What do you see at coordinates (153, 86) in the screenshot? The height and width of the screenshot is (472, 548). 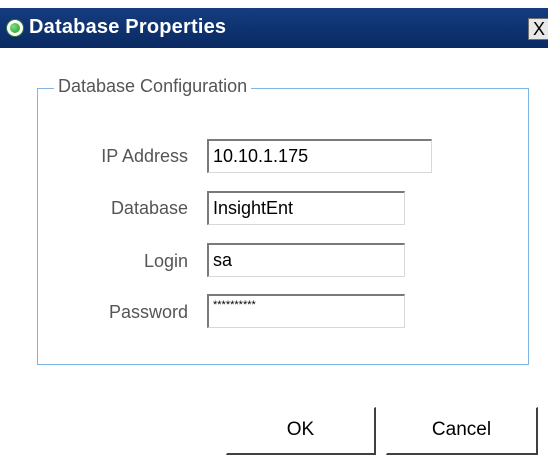 I see `group-legend: Database Configuration` at bounding box center [153, 86].